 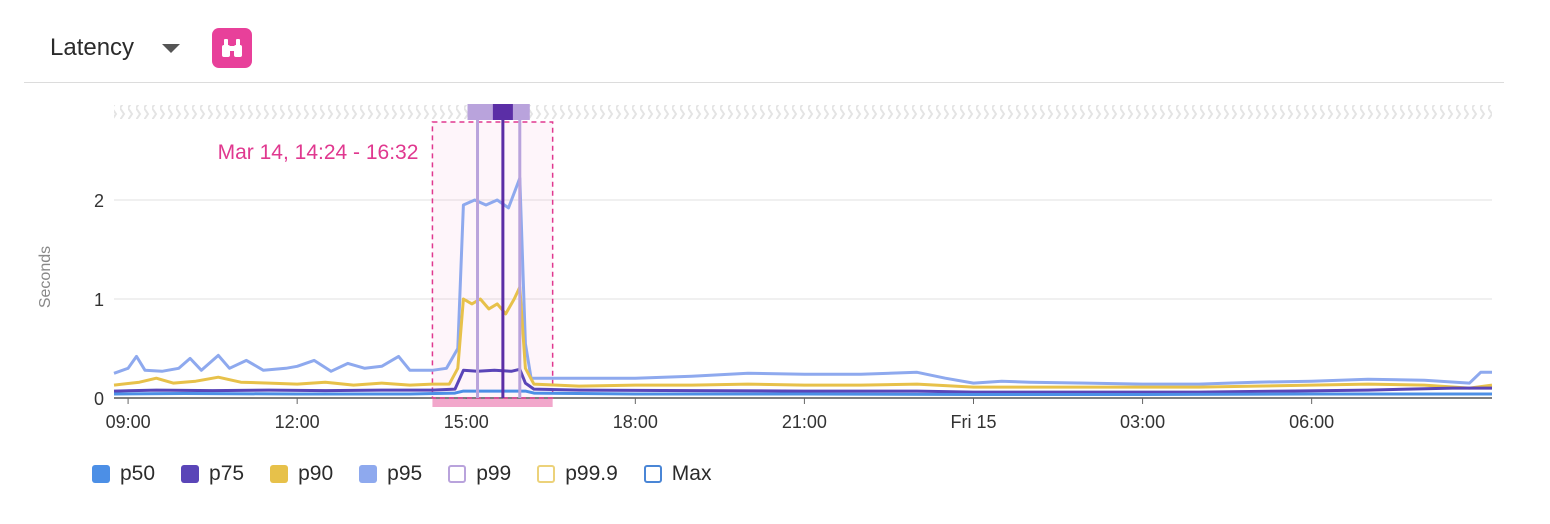 I want to click on legend-item-p95: p95, so click(x=390, y=474).